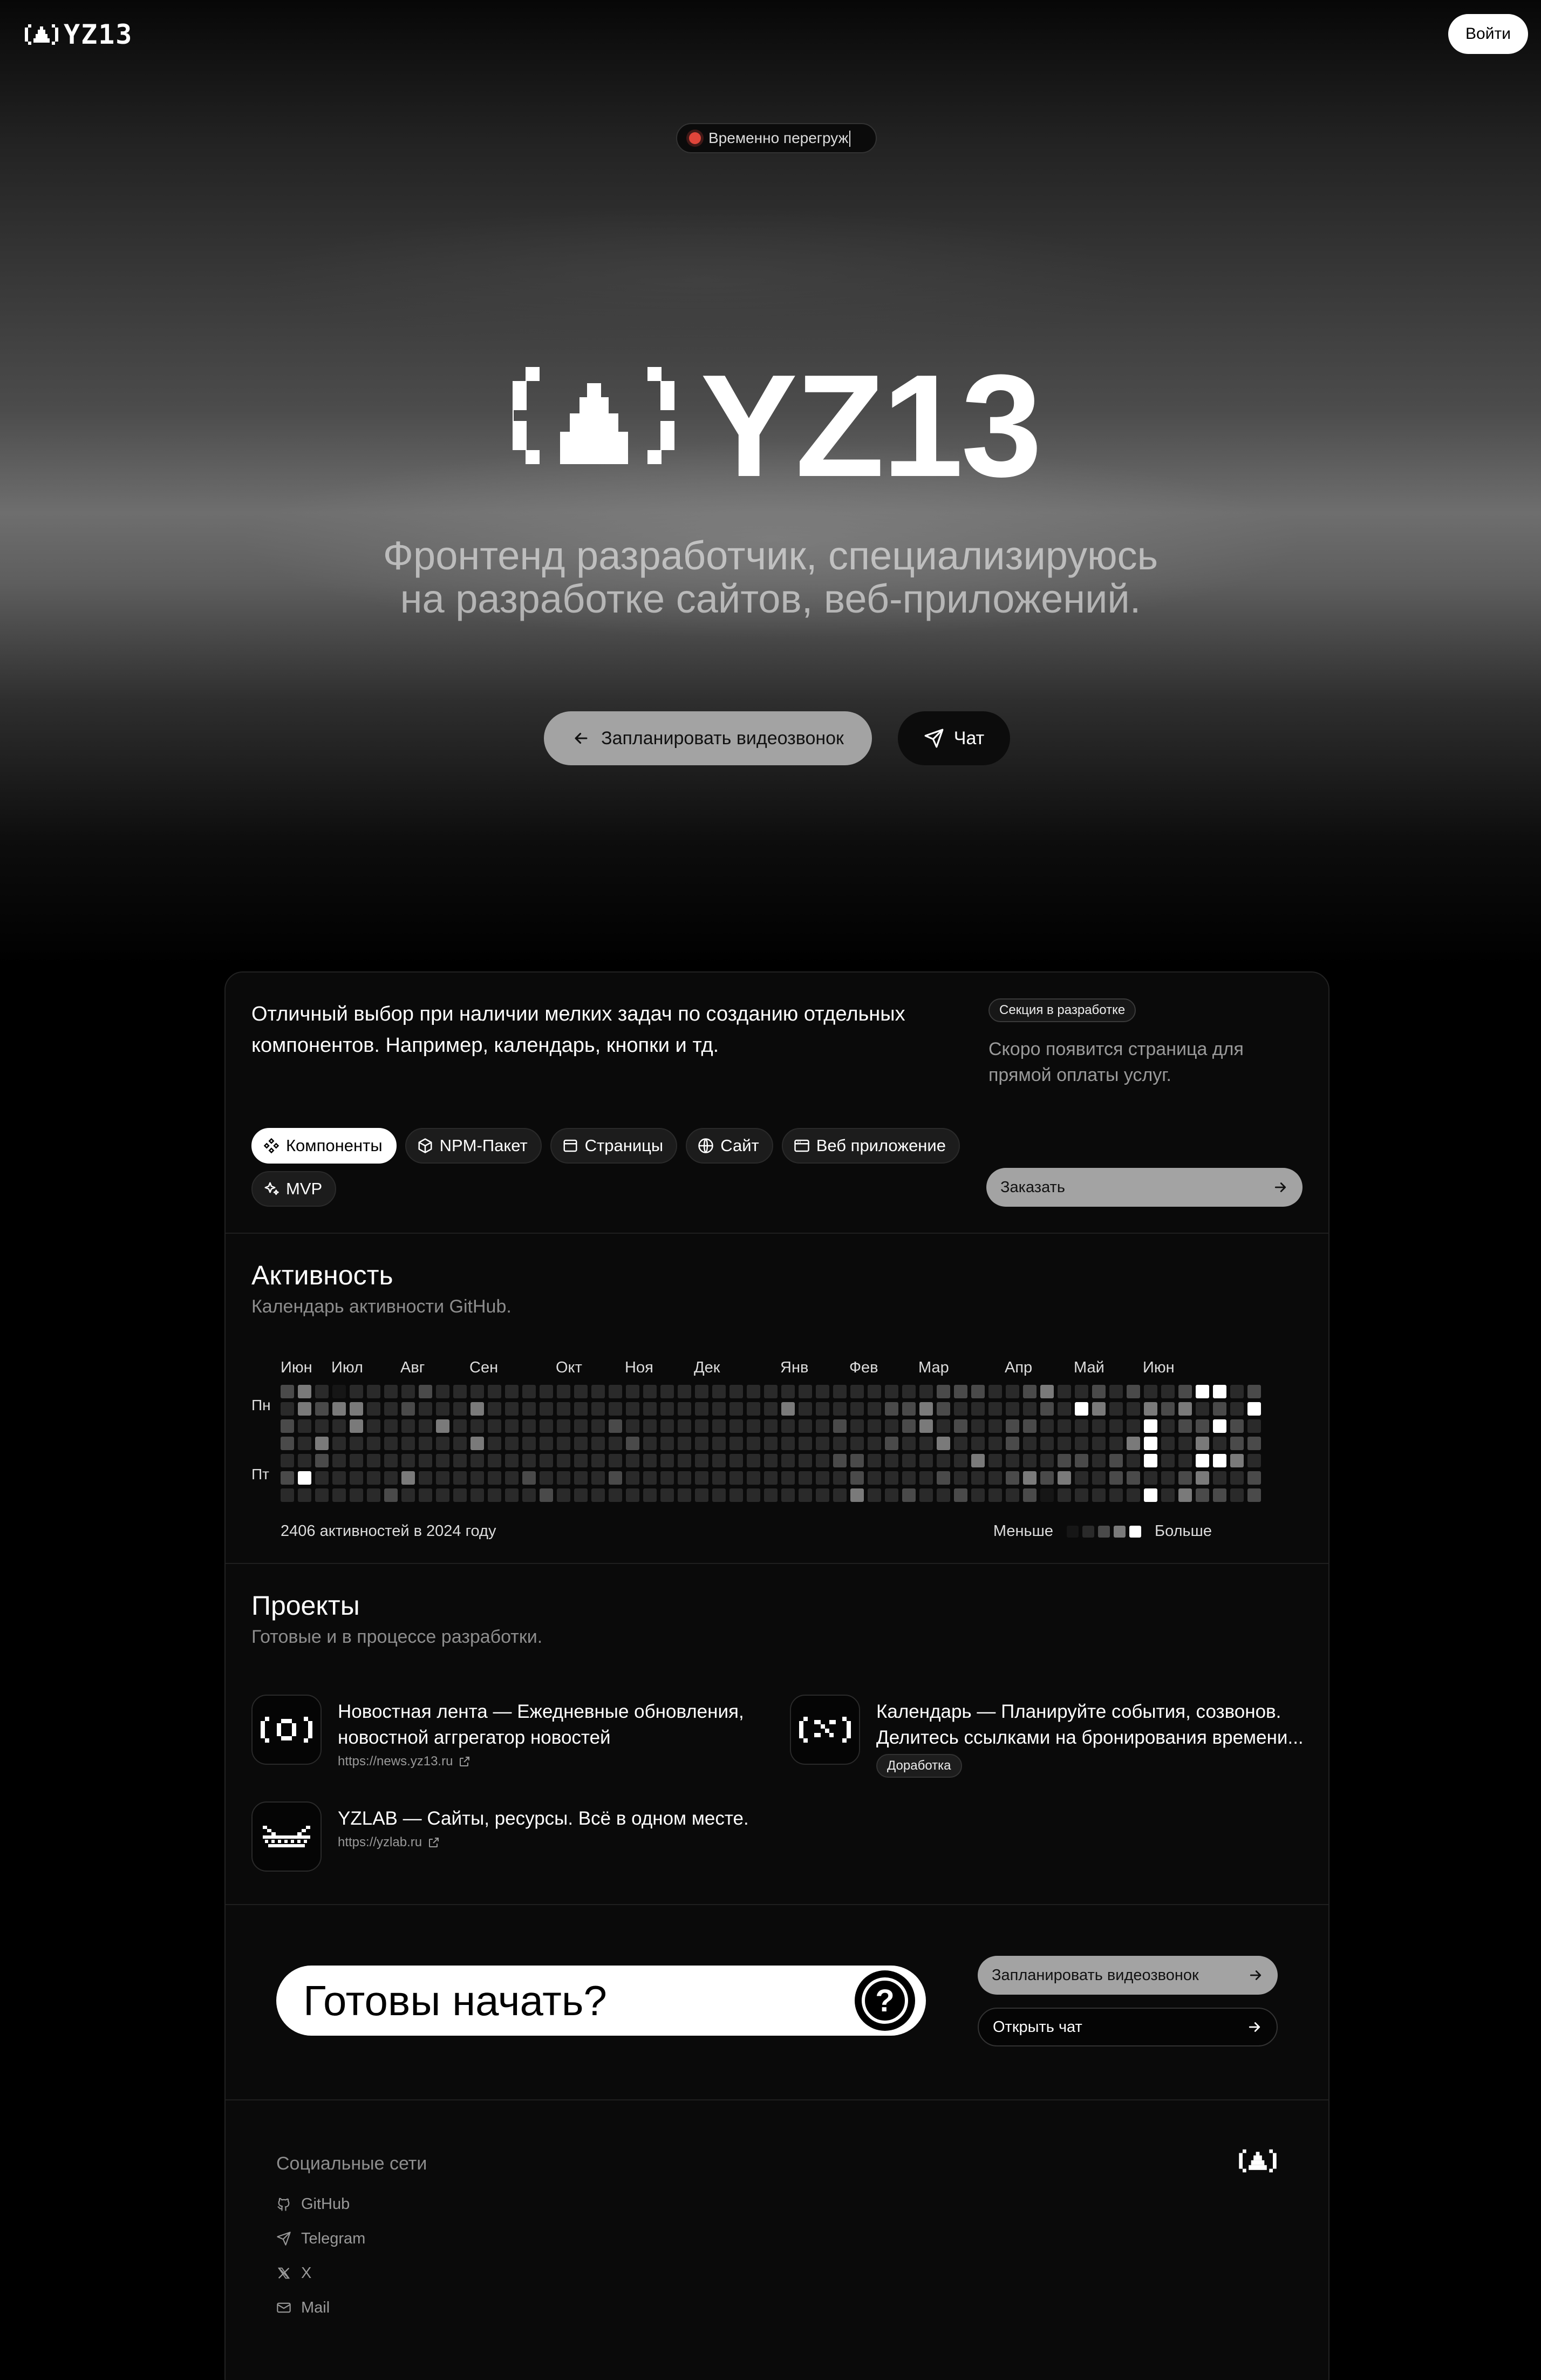  Describe the element at coordinates (322, 1275) in the screenshot. I see `activity-title: Активность` at that location.